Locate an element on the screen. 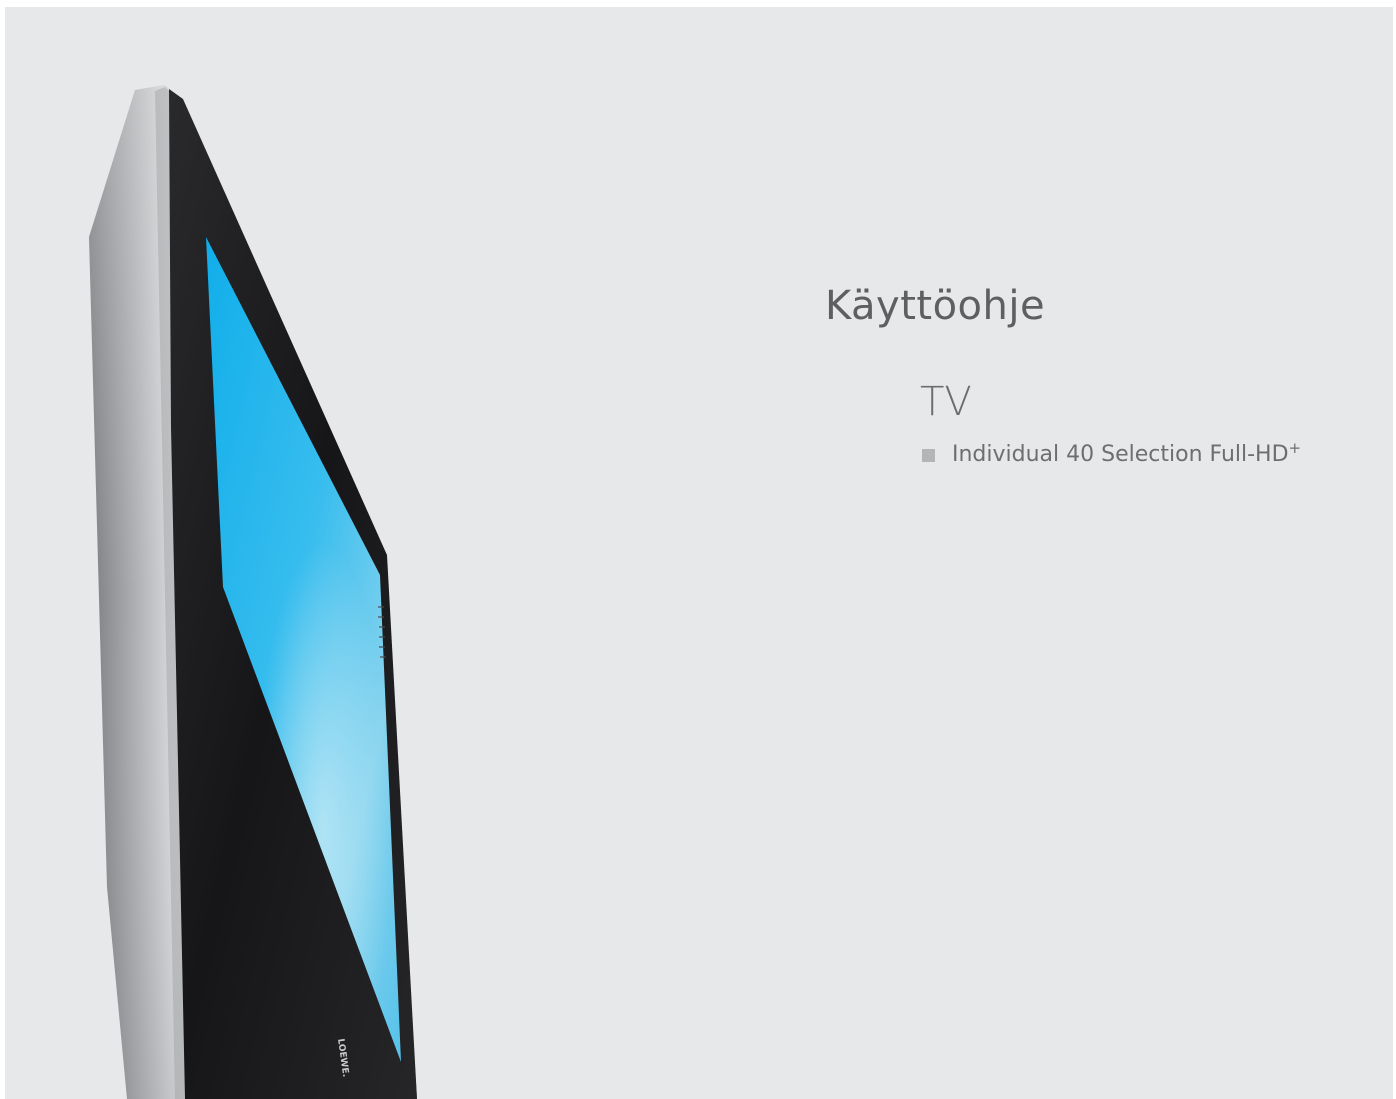  model-superscript: + is located at coordinates (1295, 448).